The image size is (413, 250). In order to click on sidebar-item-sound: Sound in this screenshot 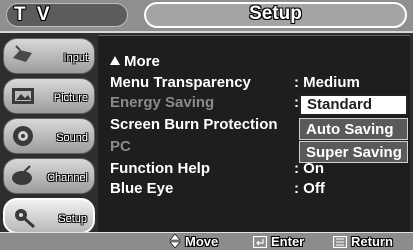, I will do `click(49, 136)`.